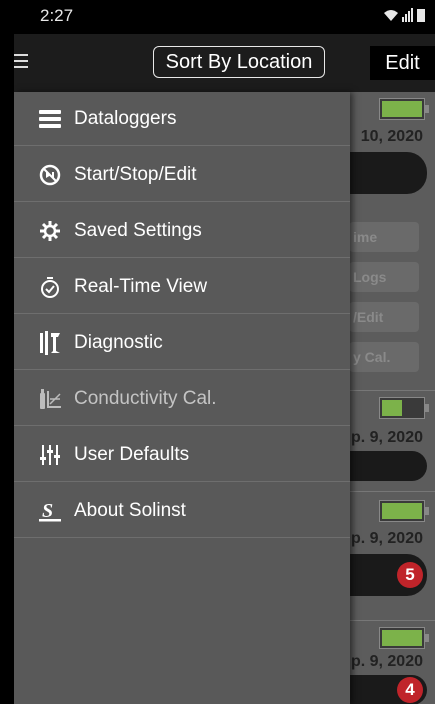  I want to click on menu-item-label: Saved Settings, so click(138, 230).